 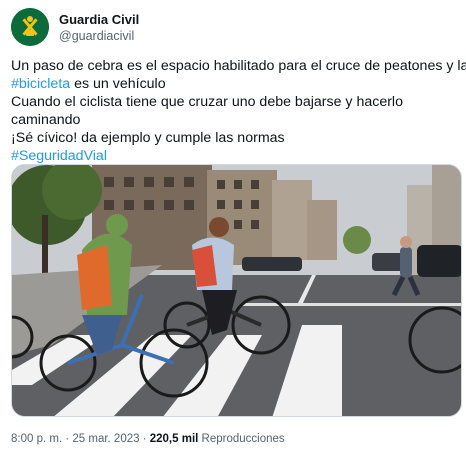 I want to click on guardia-civil-emblem-icon, so click(x=30, y=27).